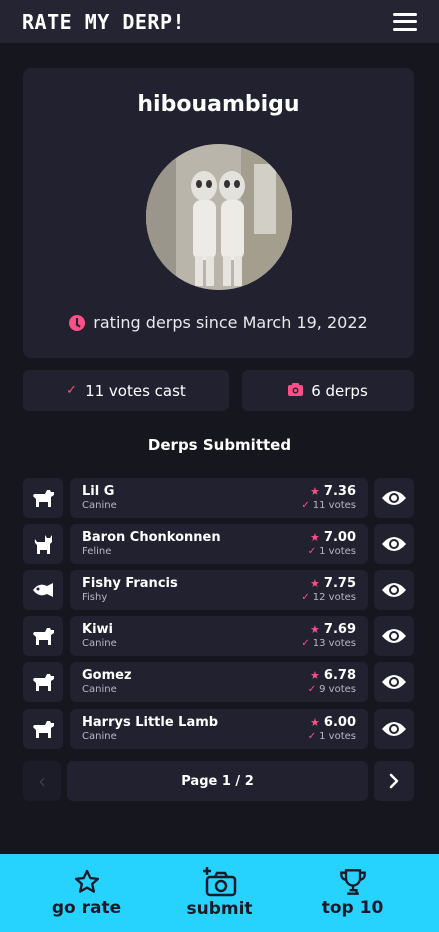 The height and width of the screenshot is (932, 439). What do you see at coordinates (107, 675) in the screenshot?
I see `derp-name: Gomez` at bounding box center [107, 675].